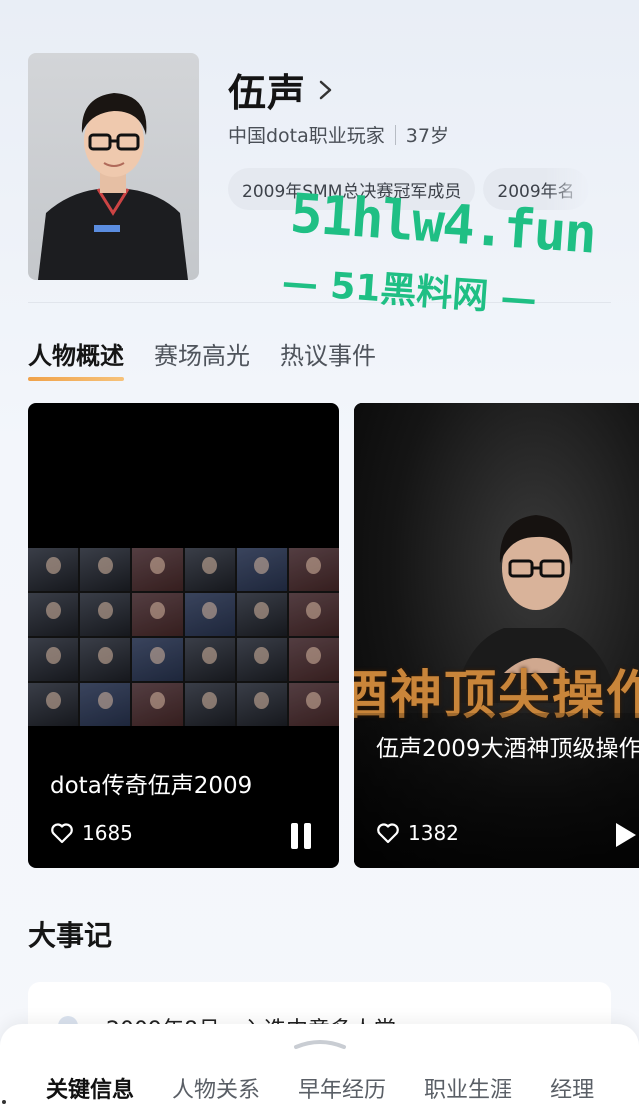  I want to click on tab-hot-topics: 热议事件, so click(328, 353).